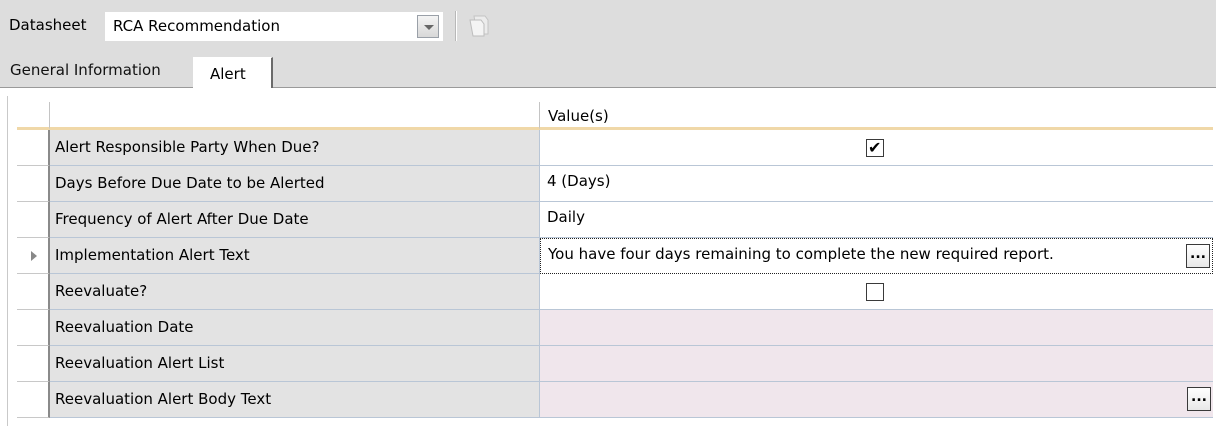 Image resolution: width=1216 pixels, height=426 pixels. What do you see at coordinates (479, 26) in the screenshot?
I see `copy-icon` at bounding box center [479, 26].